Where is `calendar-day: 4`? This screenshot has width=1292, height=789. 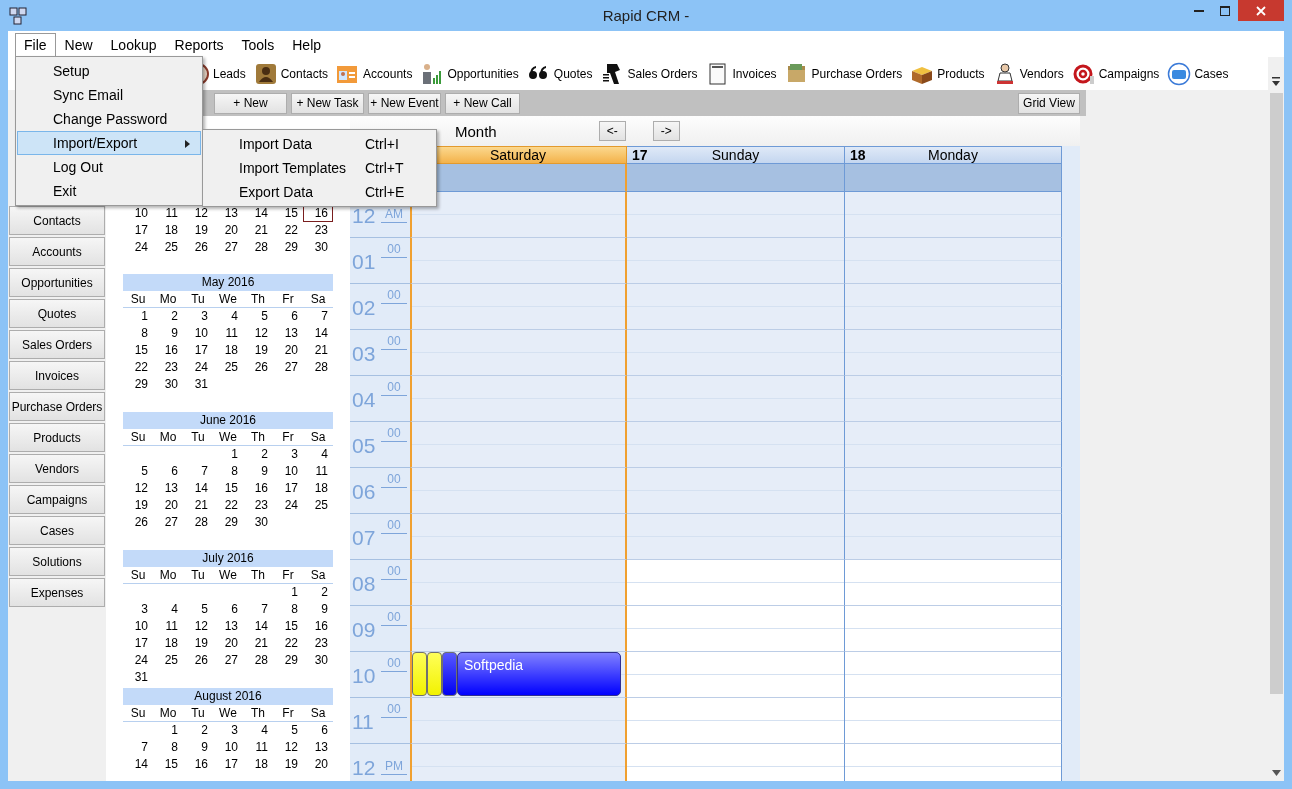 calendar-day: 4 is located at coordinates (228, 316).